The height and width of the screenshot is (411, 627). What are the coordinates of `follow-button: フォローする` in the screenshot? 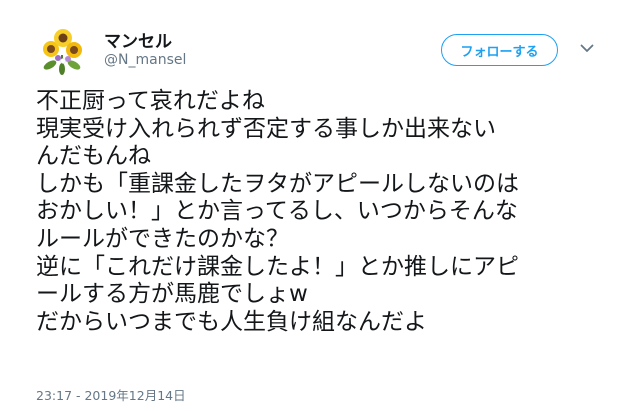 It's located at (499, 50).